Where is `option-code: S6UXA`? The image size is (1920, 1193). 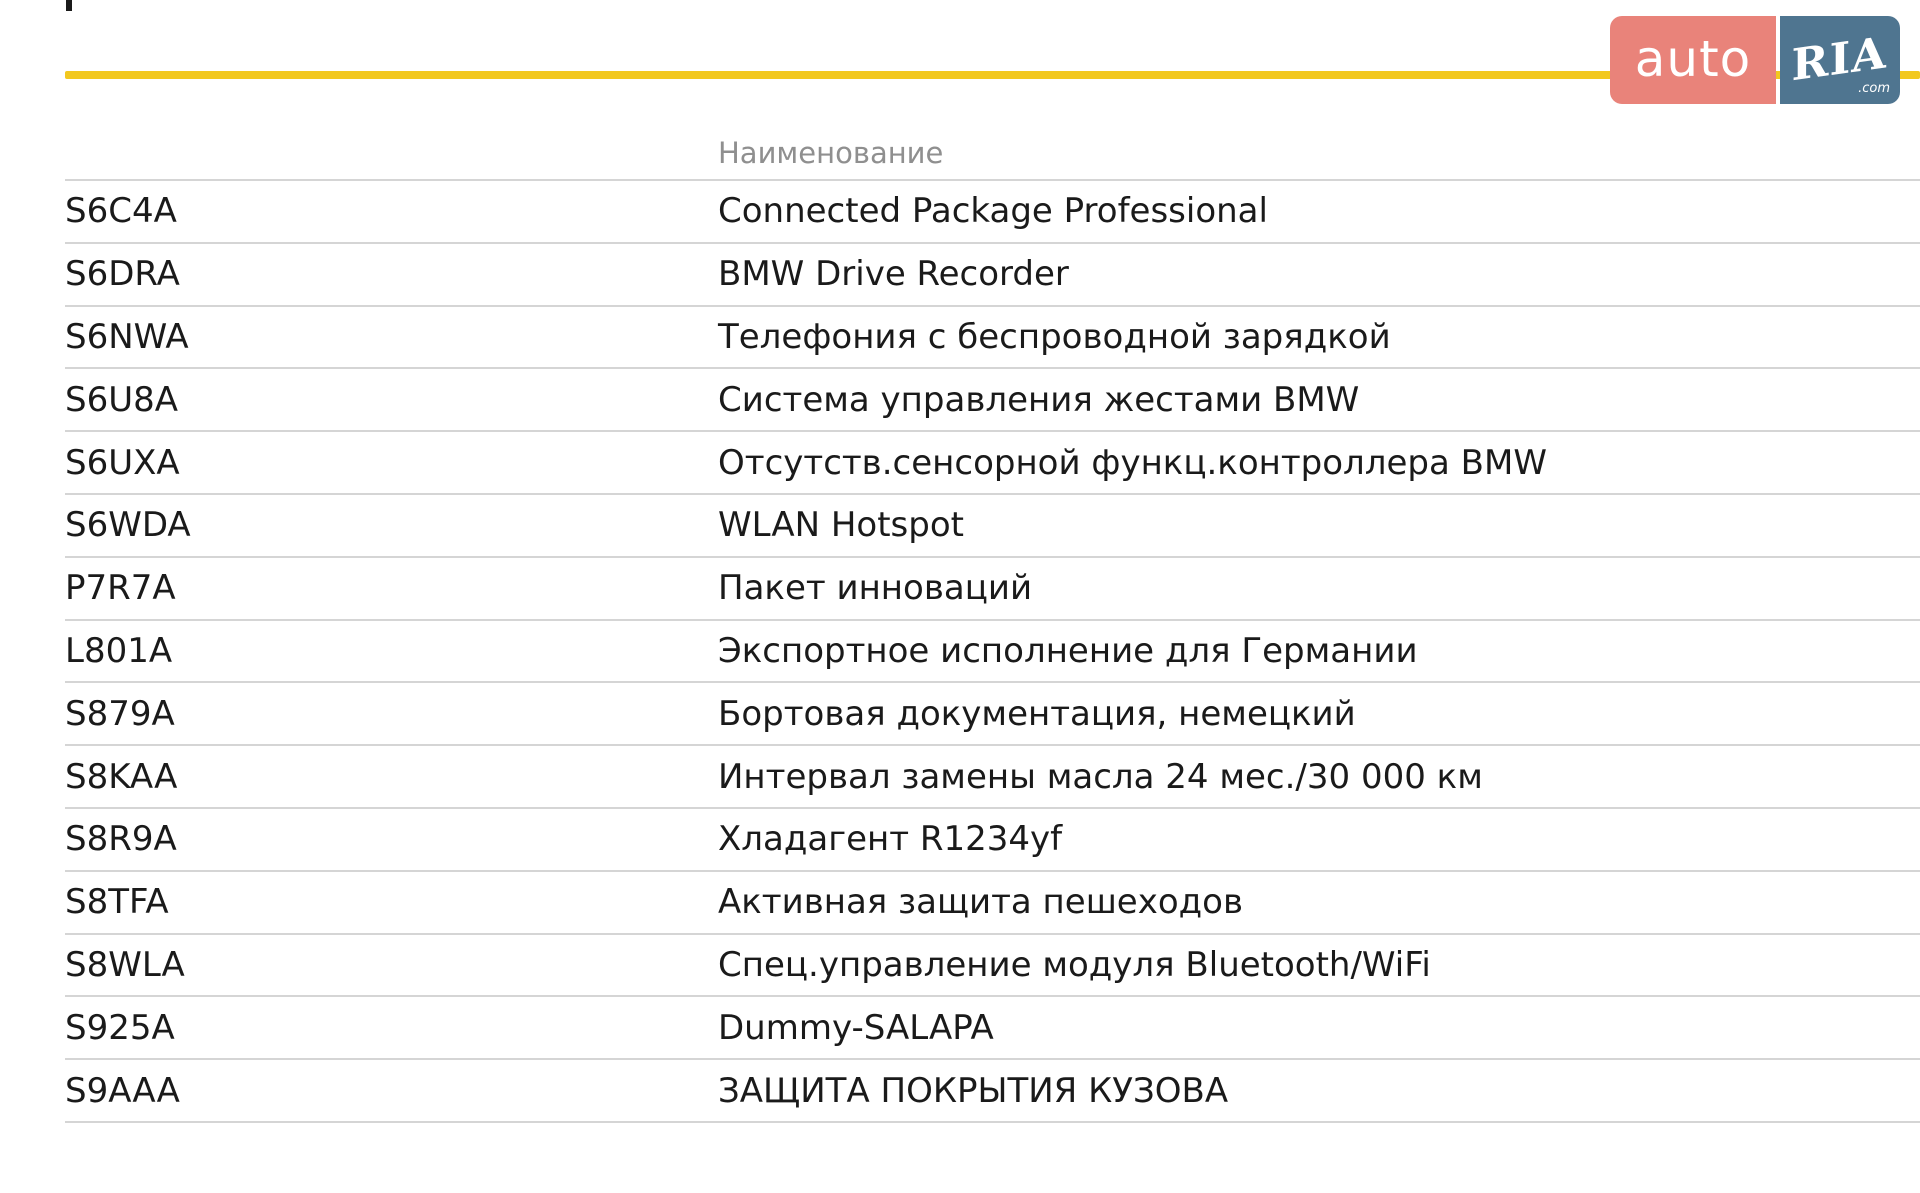
option-code: S6UXA is located at coordinates (122, 462).